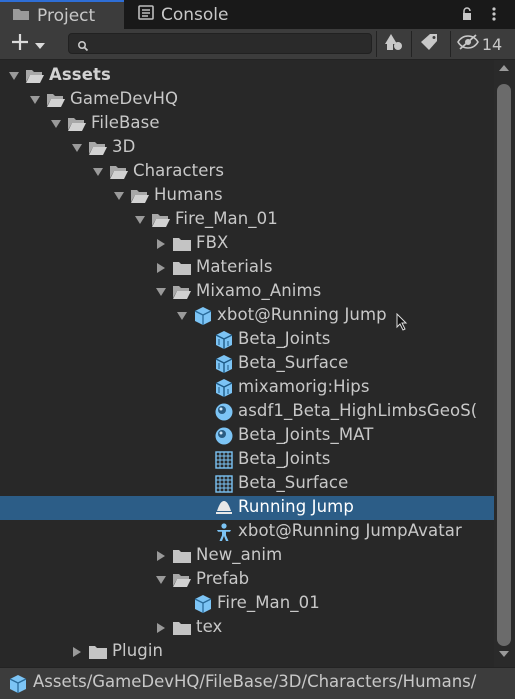  I want to click on tree-item-label: FileBase, so click(125, 122).